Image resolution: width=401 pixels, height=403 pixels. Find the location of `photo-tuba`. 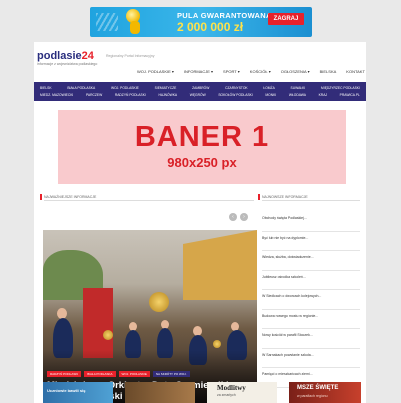

photo-tuba is located at coordinates (159, 302).